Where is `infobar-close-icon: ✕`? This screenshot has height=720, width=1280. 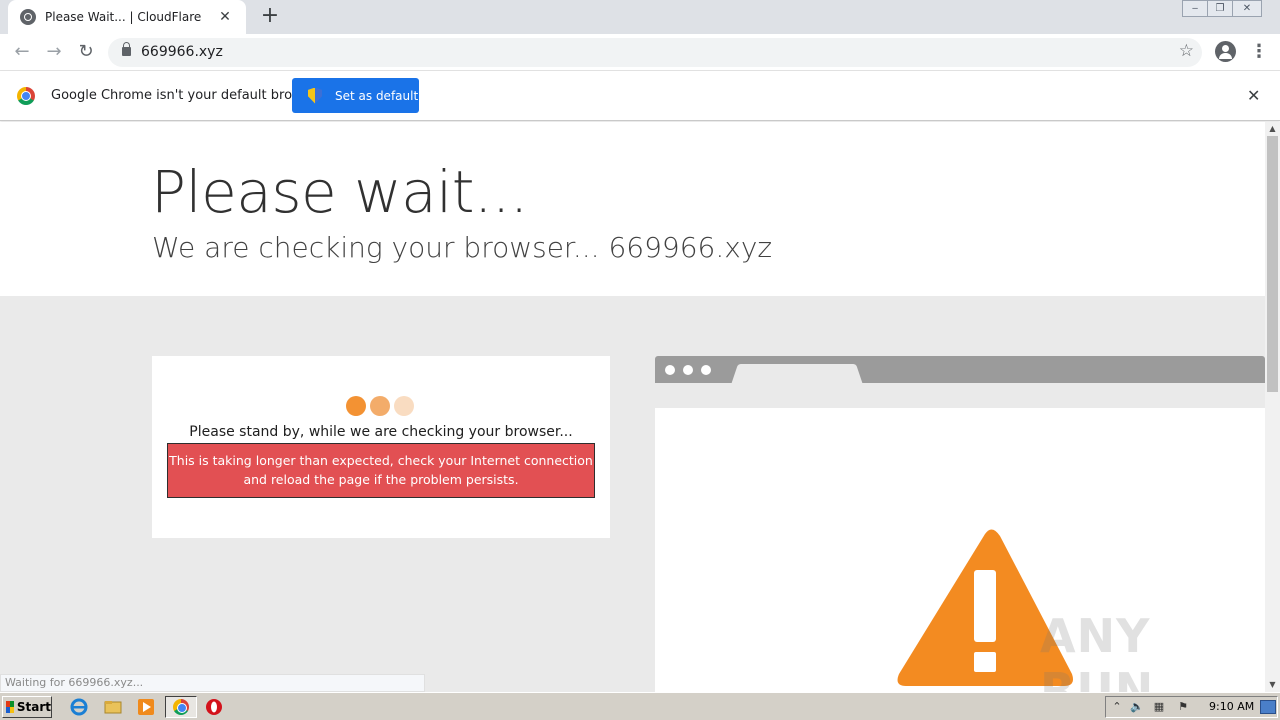
infobar-close-icon: ✕ is located at coordinates (1253, 95).